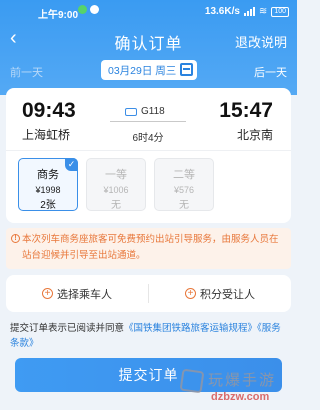  I want to click on watermark-domain: dzbzw.com, so click(240, 397).